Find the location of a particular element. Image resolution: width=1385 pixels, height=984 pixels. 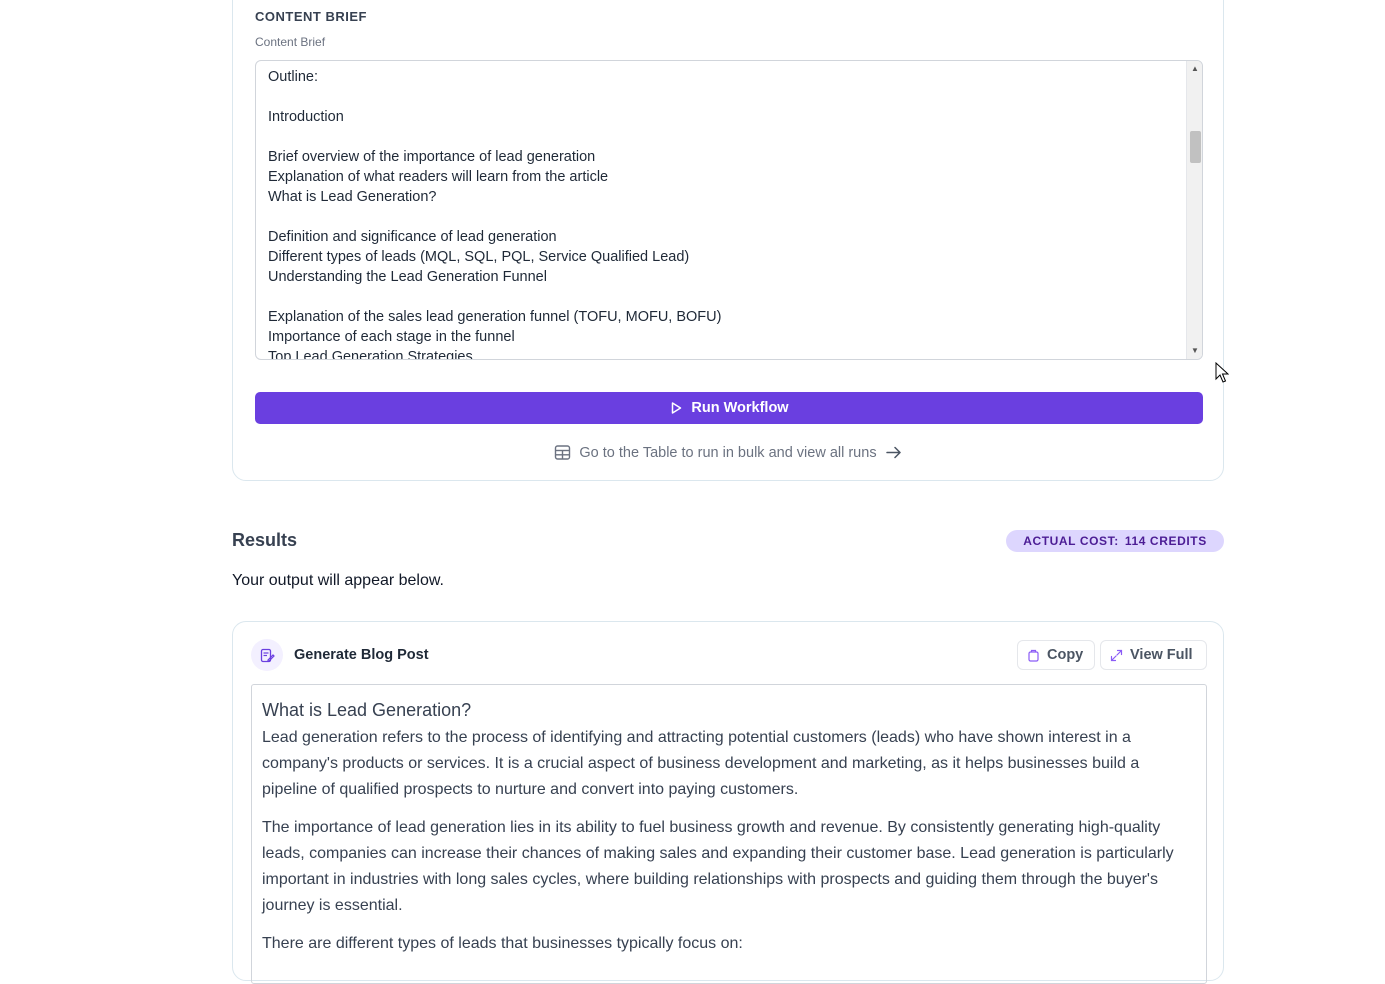

run-workflow-label: Run Workflow is located at coordinates (740, 408).